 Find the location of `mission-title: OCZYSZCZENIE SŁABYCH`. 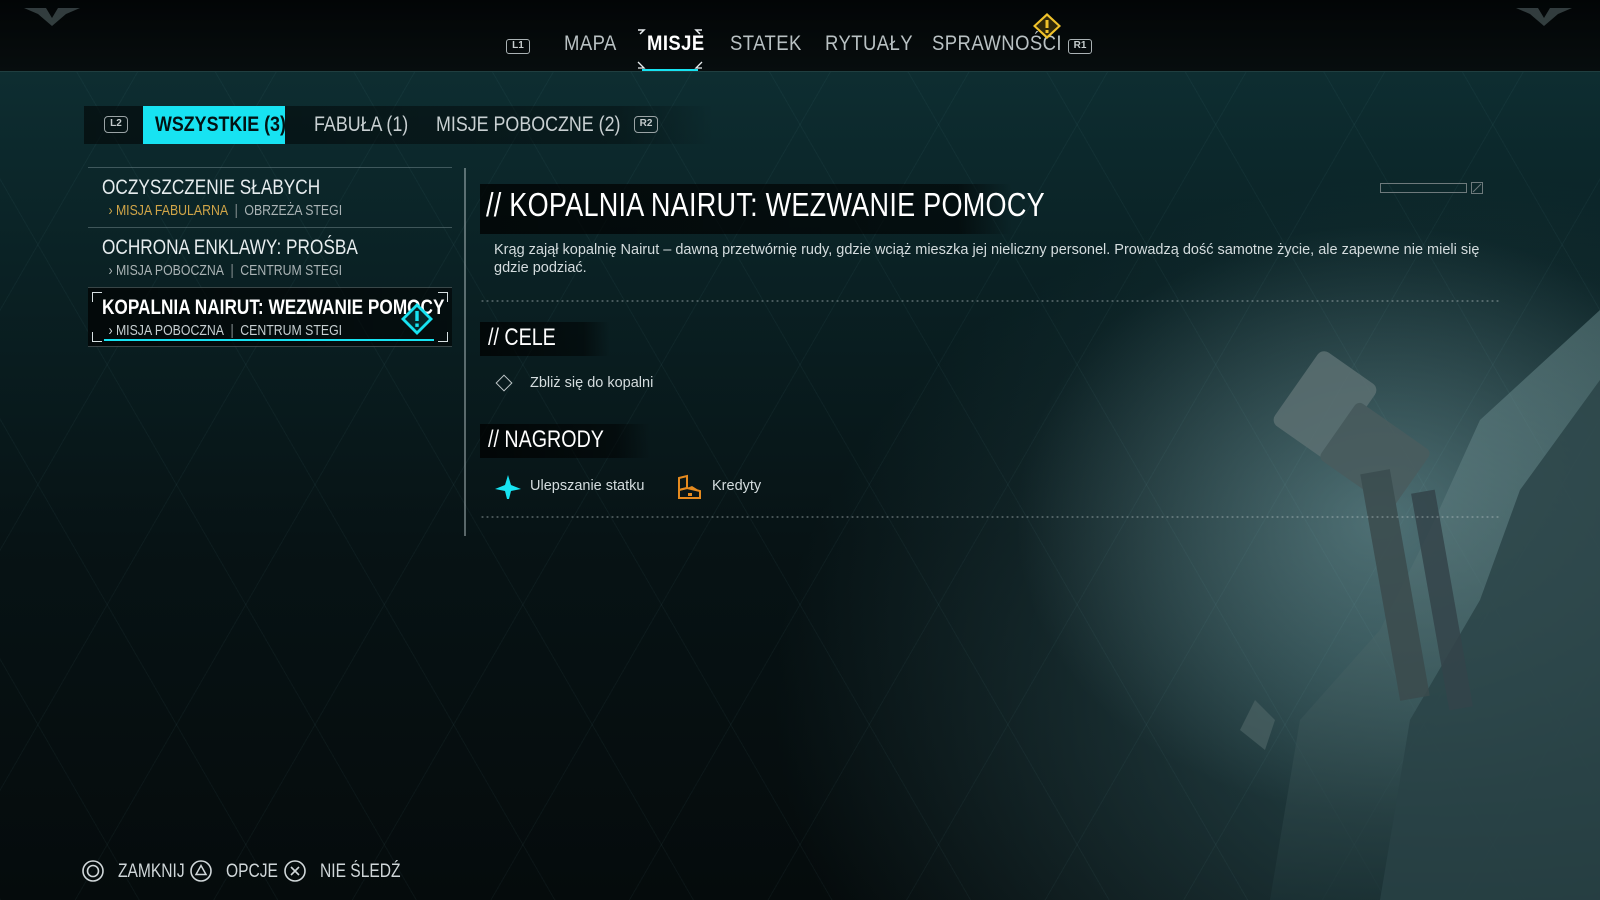

mission-title: OCZYSZCZENIE SŁABYCH is located at coordinates (211, 187).